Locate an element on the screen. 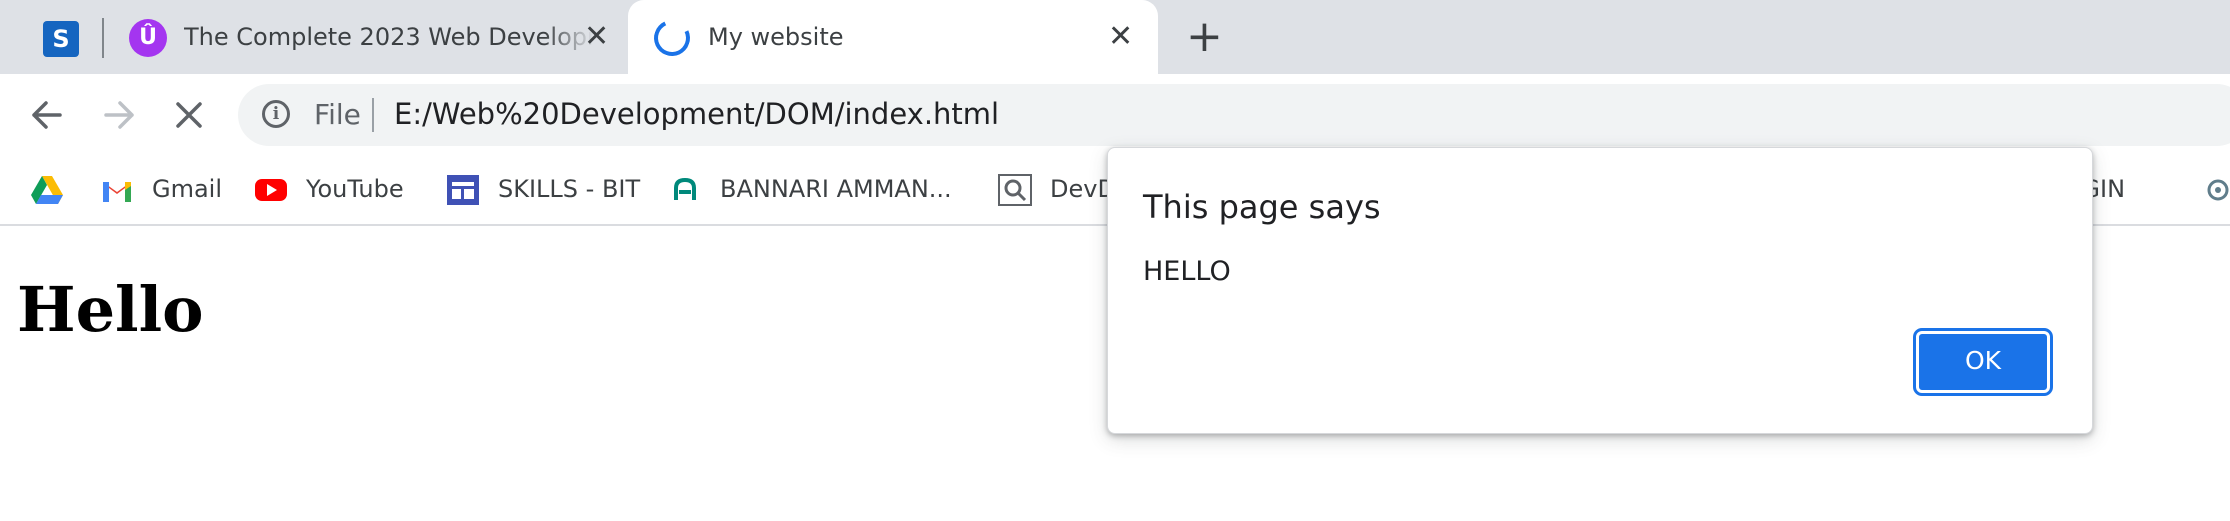 The width and height of the screenshot is (2230, 521). google-drive-icon is located at coordinates (47, 190).